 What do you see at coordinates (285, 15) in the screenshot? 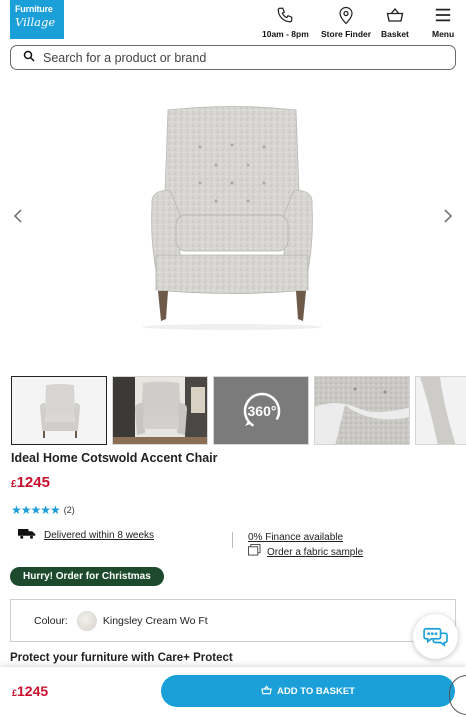
I see `phone-icon` at bounding box center [285, 15].